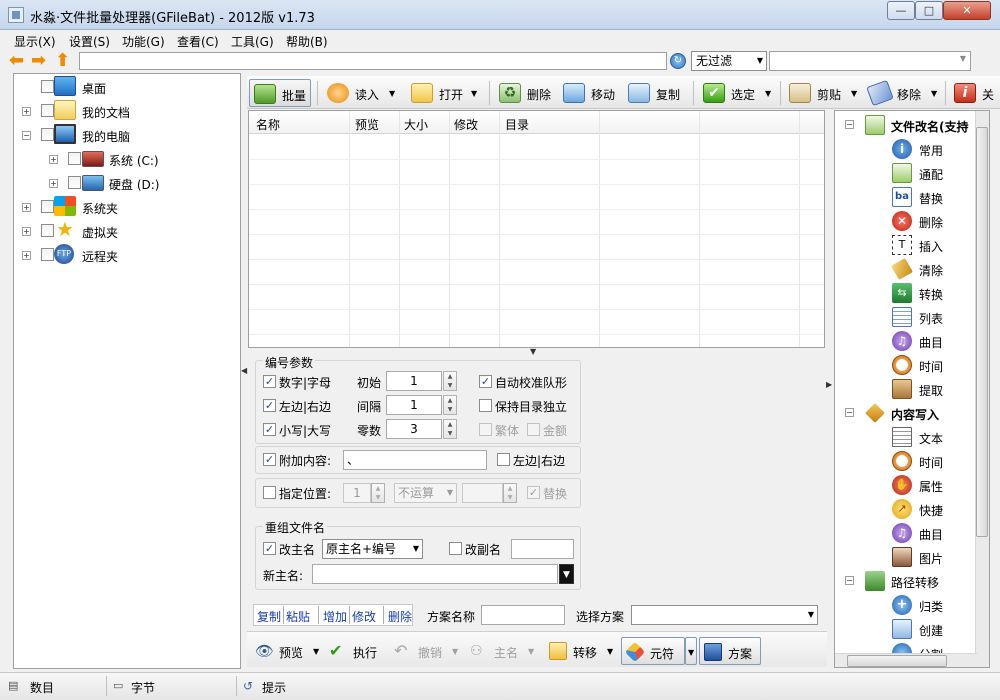 Image resolution: width=1000 pixels, height=700 pixels. I want to click on replace-checkbox: ✓, so click(533, 492).